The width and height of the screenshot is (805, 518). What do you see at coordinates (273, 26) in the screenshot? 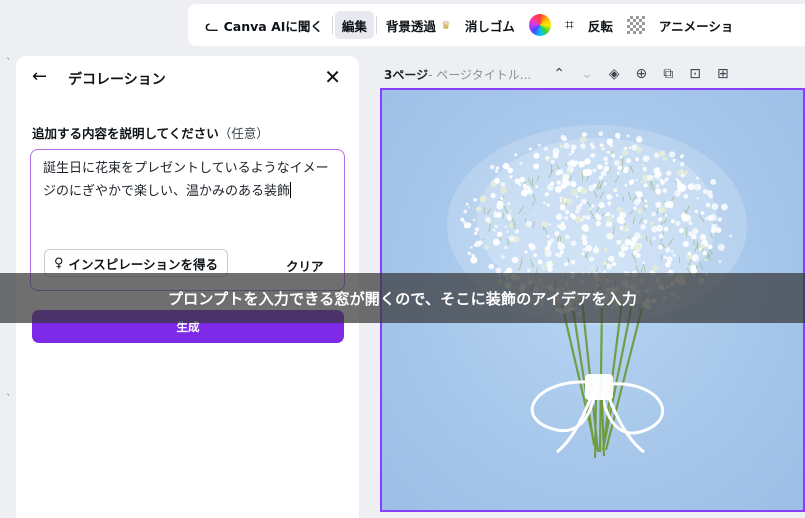
I see `canva-ai-label: Canva AIに聞く` at bounding box center [273, 26].